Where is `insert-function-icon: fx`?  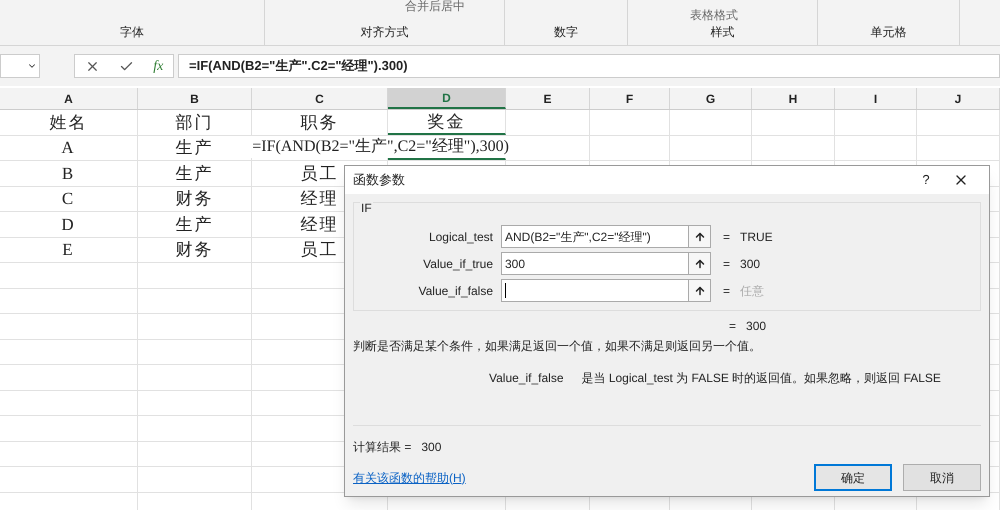 insert-function-icon: fx is located at coordinates (158, 66).